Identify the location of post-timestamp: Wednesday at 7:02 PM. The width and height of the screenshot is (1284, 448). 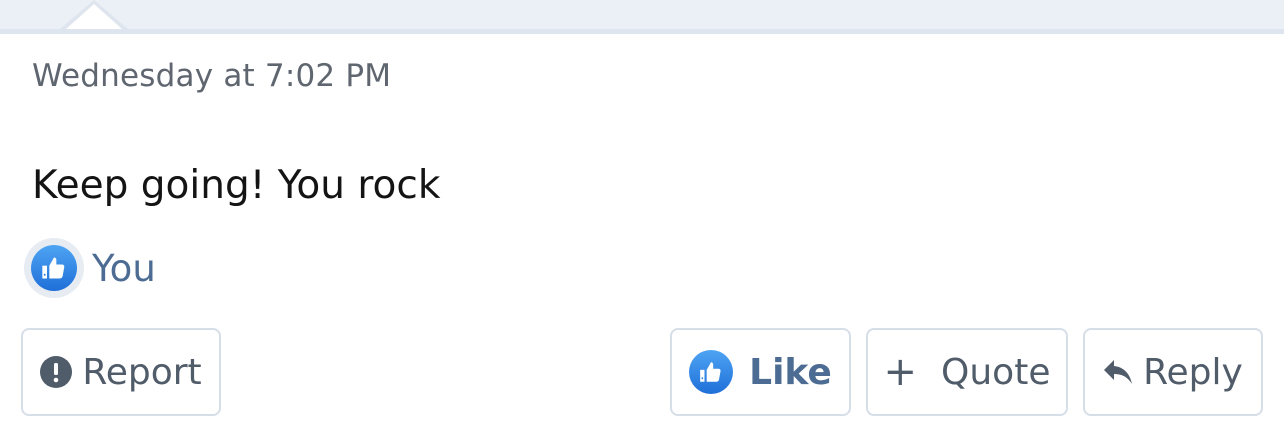
(211, 76).